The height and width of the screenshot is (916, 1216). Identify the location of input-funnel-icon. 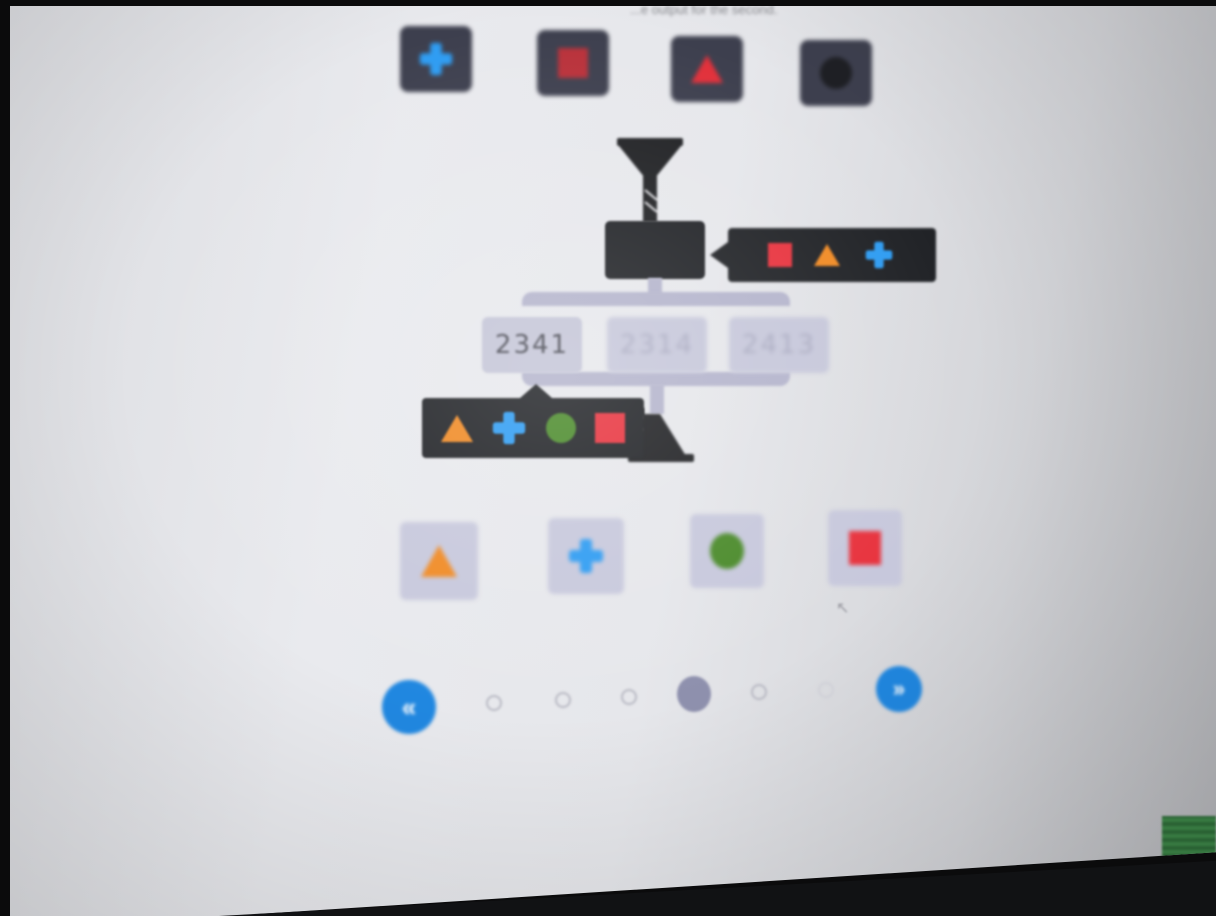
(650, 180).